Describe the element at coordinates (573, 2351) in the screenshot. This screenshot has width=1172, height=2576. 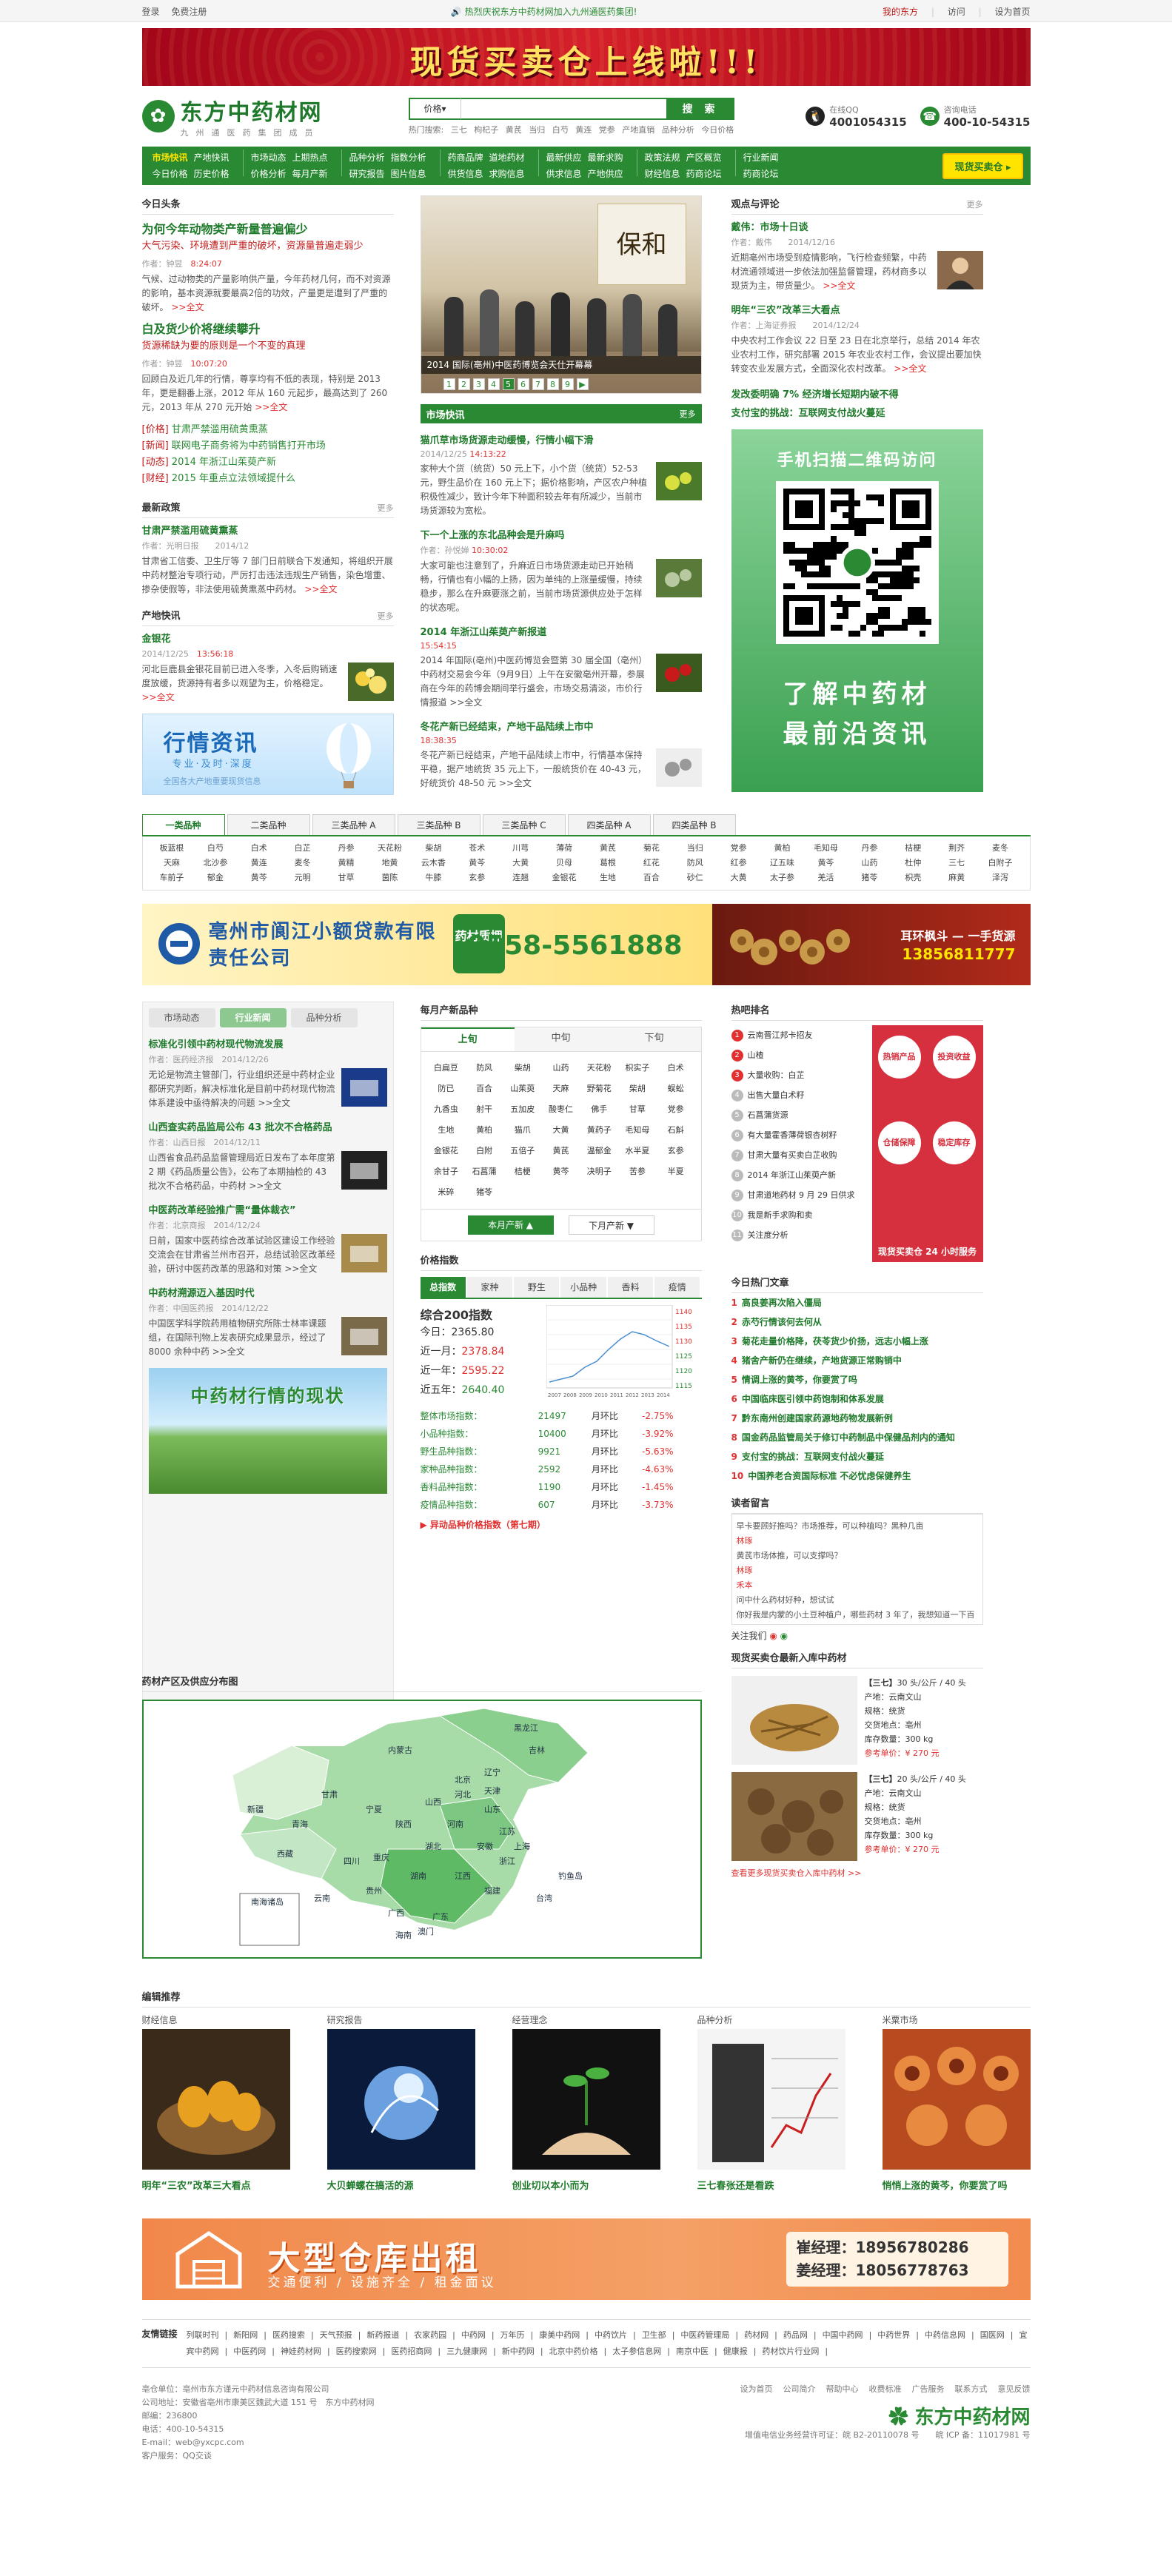
I see `friend-link: 北京中药价格` at that location.